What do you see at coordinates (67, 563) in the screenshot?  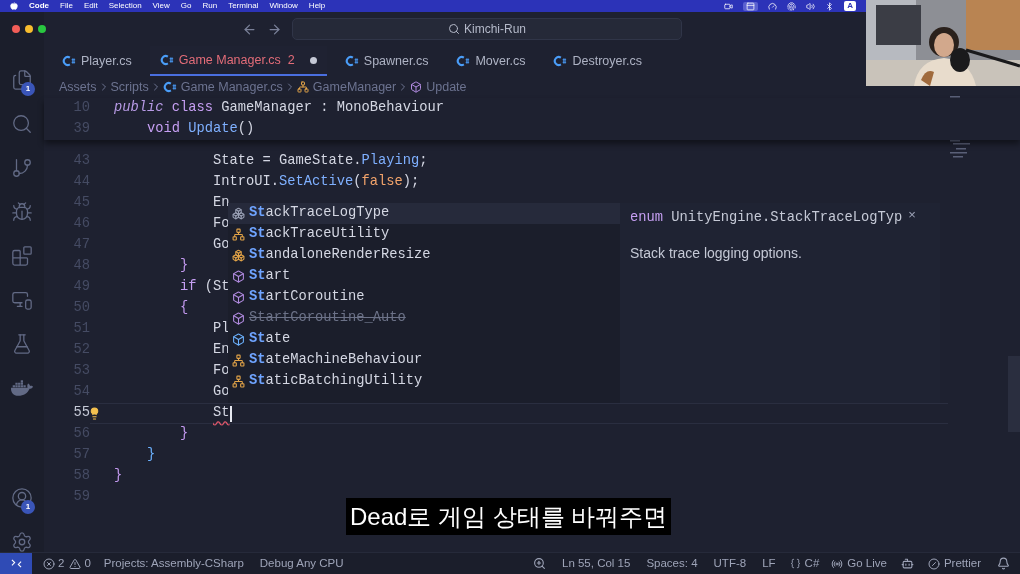 I see `problems-status: 2 0` at bounding box center [67, 563].